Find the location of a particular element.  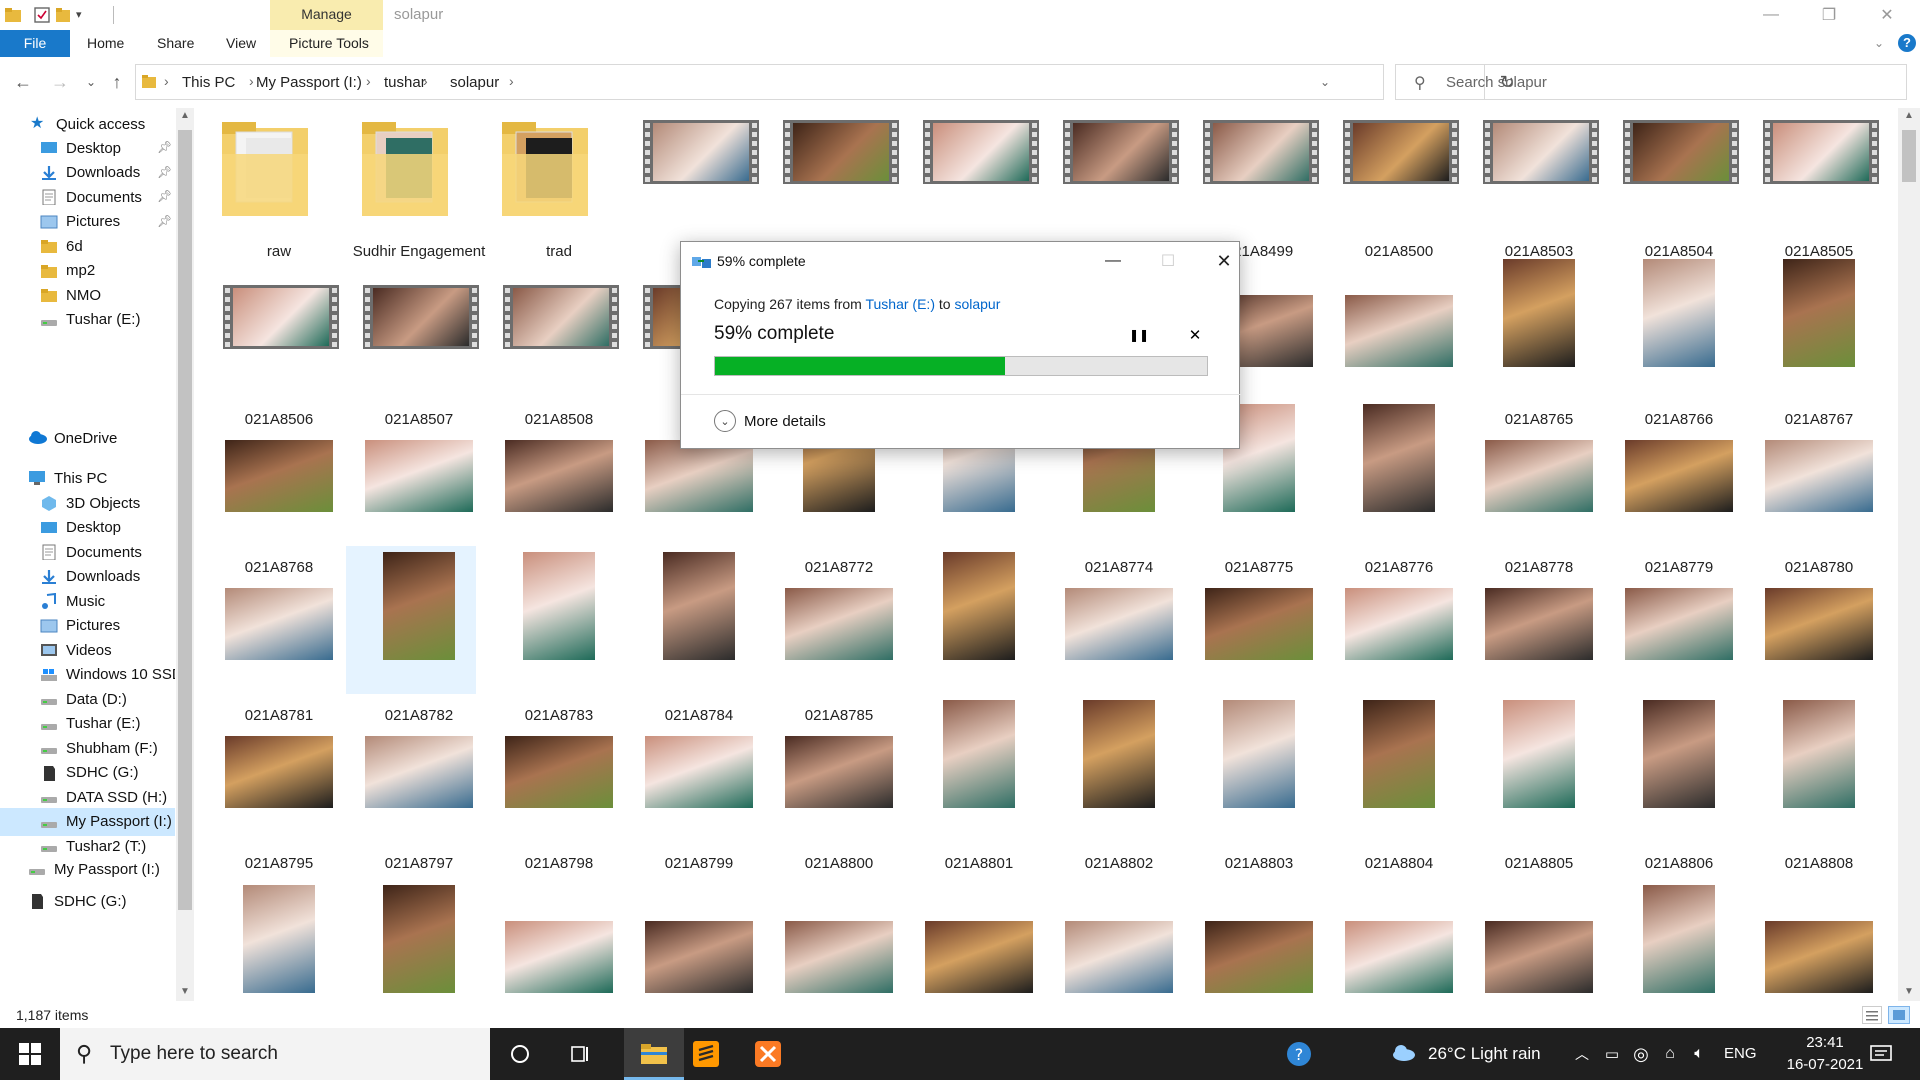

file-item: 021A8808 is located at coordinates (1809, 554).